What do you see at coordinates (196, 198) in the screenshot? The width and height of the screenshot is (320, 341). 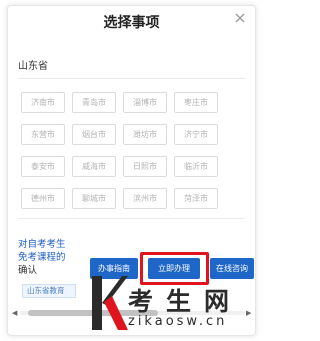 I see `city-button: 菏泽市` at bounding box center [196, 198].